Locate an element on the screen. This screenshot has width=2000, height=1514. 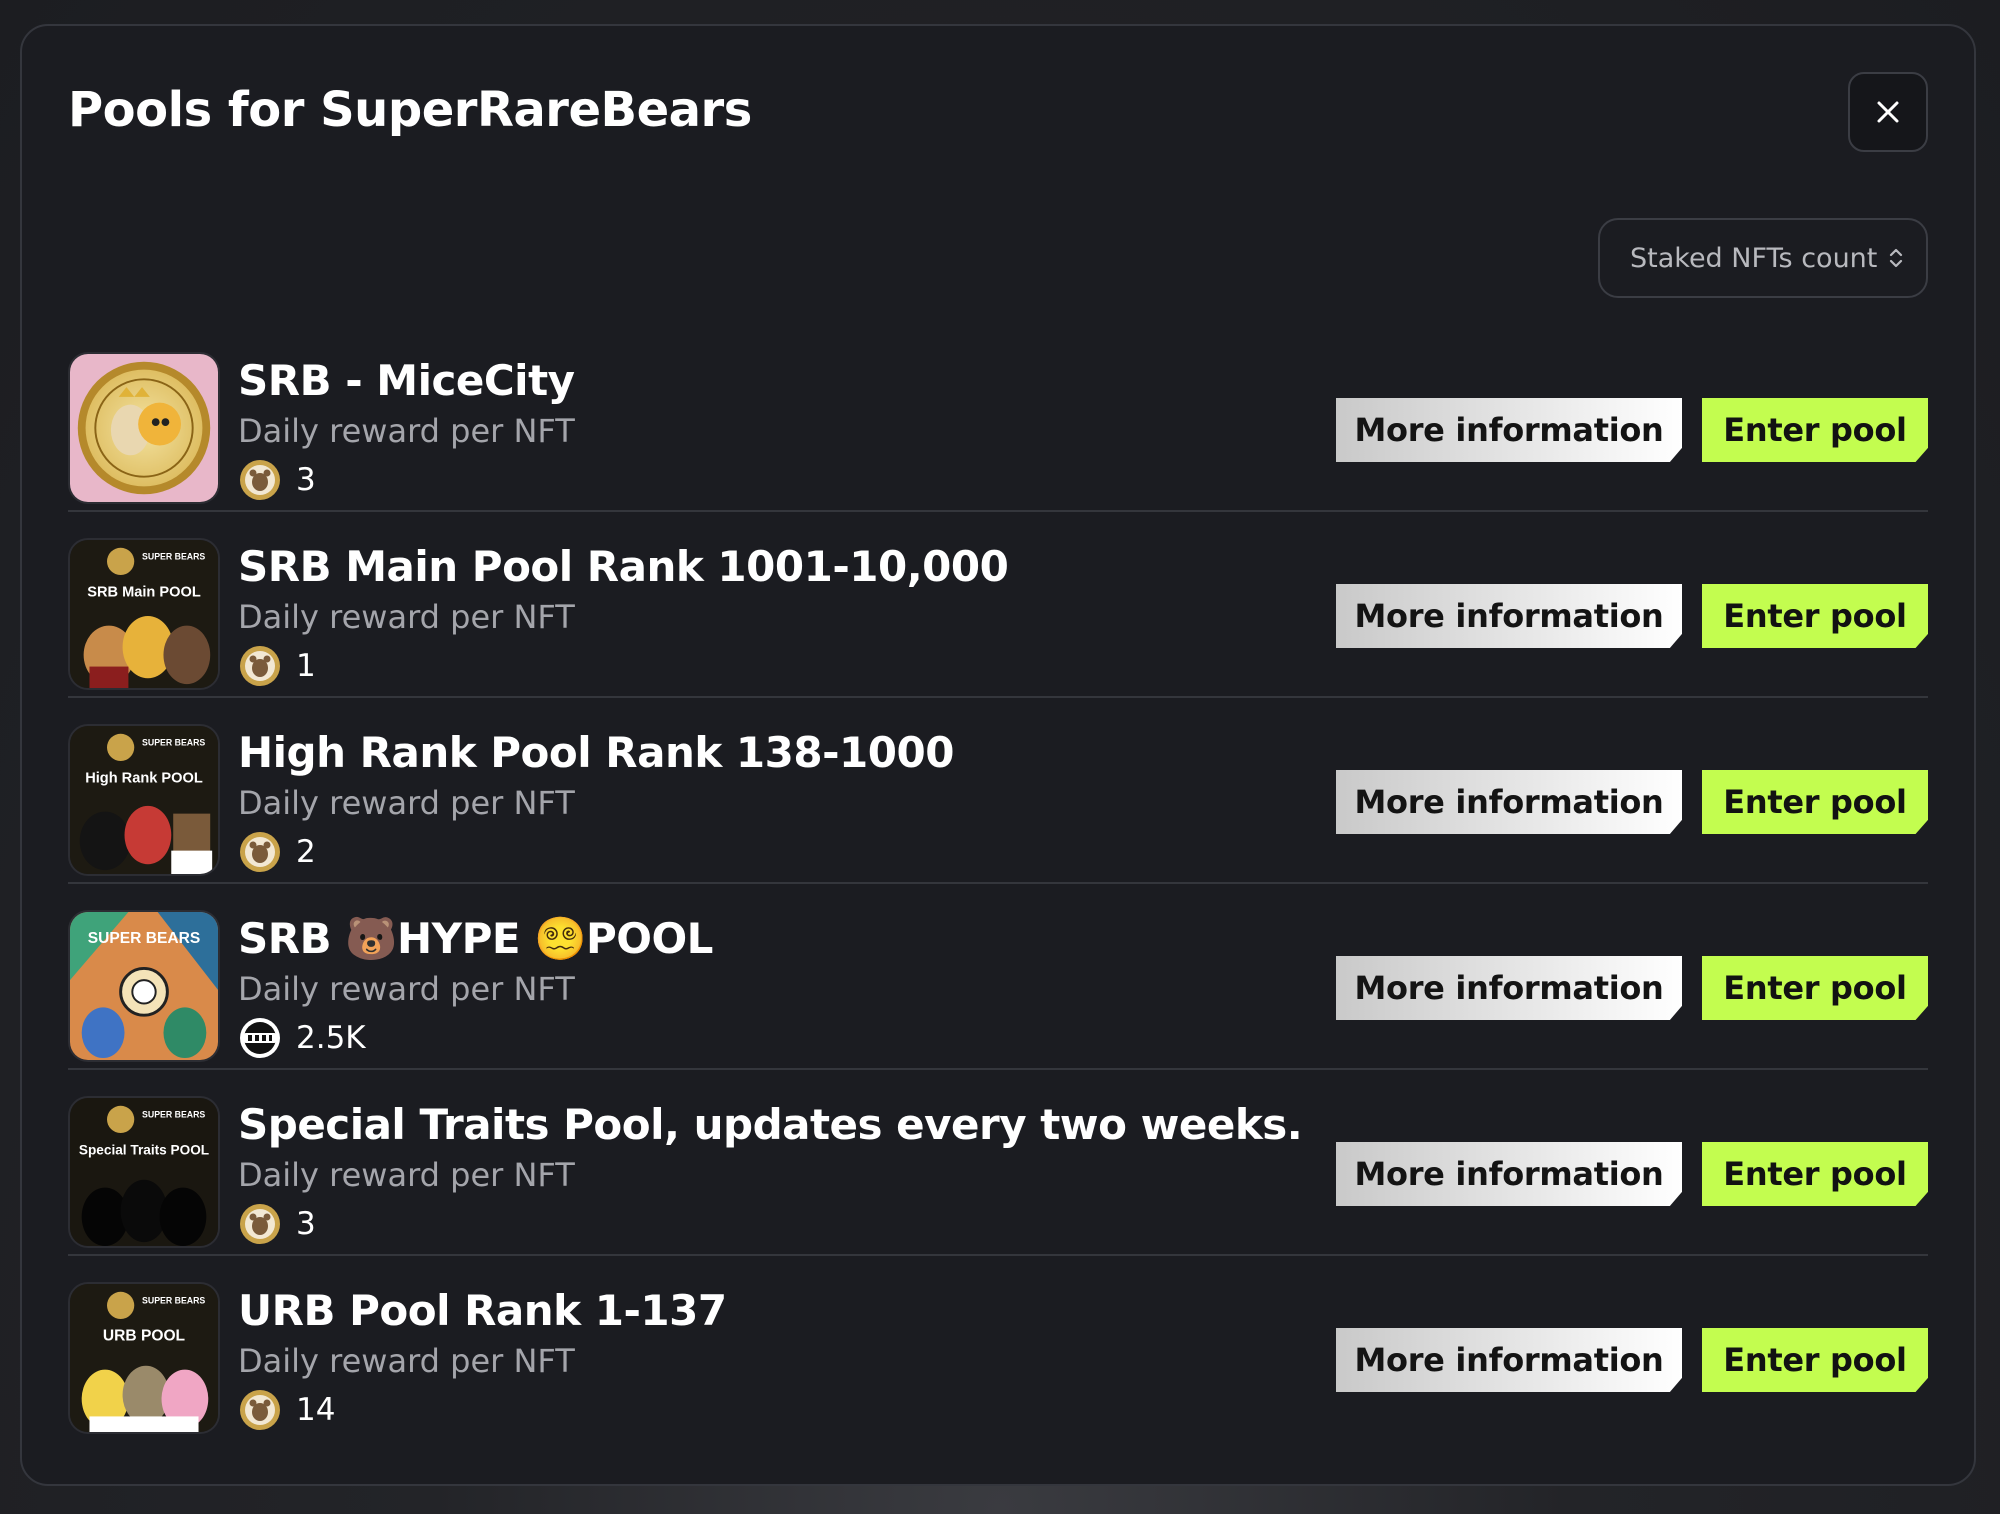
modal-title: Pools for SuperRareBears is located at coordinates (410, 110).